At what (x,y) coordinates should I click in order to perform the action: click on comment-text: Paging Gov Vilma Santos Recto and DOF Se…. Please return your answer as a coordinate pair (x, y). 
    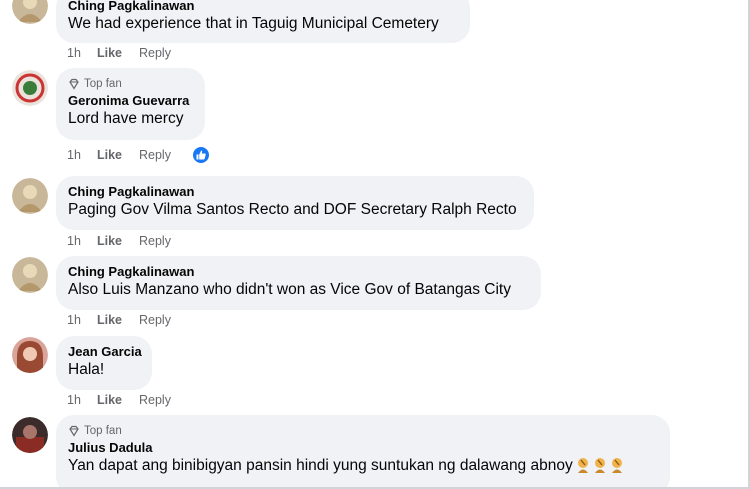
    Looking at the image, I should click on (292, 209).